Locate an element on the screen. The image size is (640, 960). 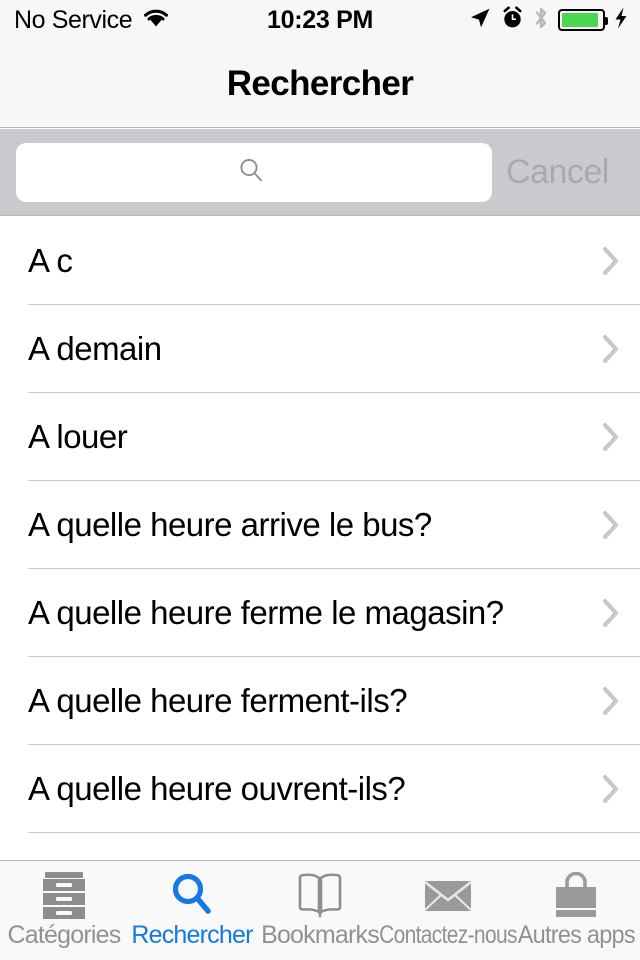
tab-contactez-nous: Contactez-nous is located at coordinates (448, 910).